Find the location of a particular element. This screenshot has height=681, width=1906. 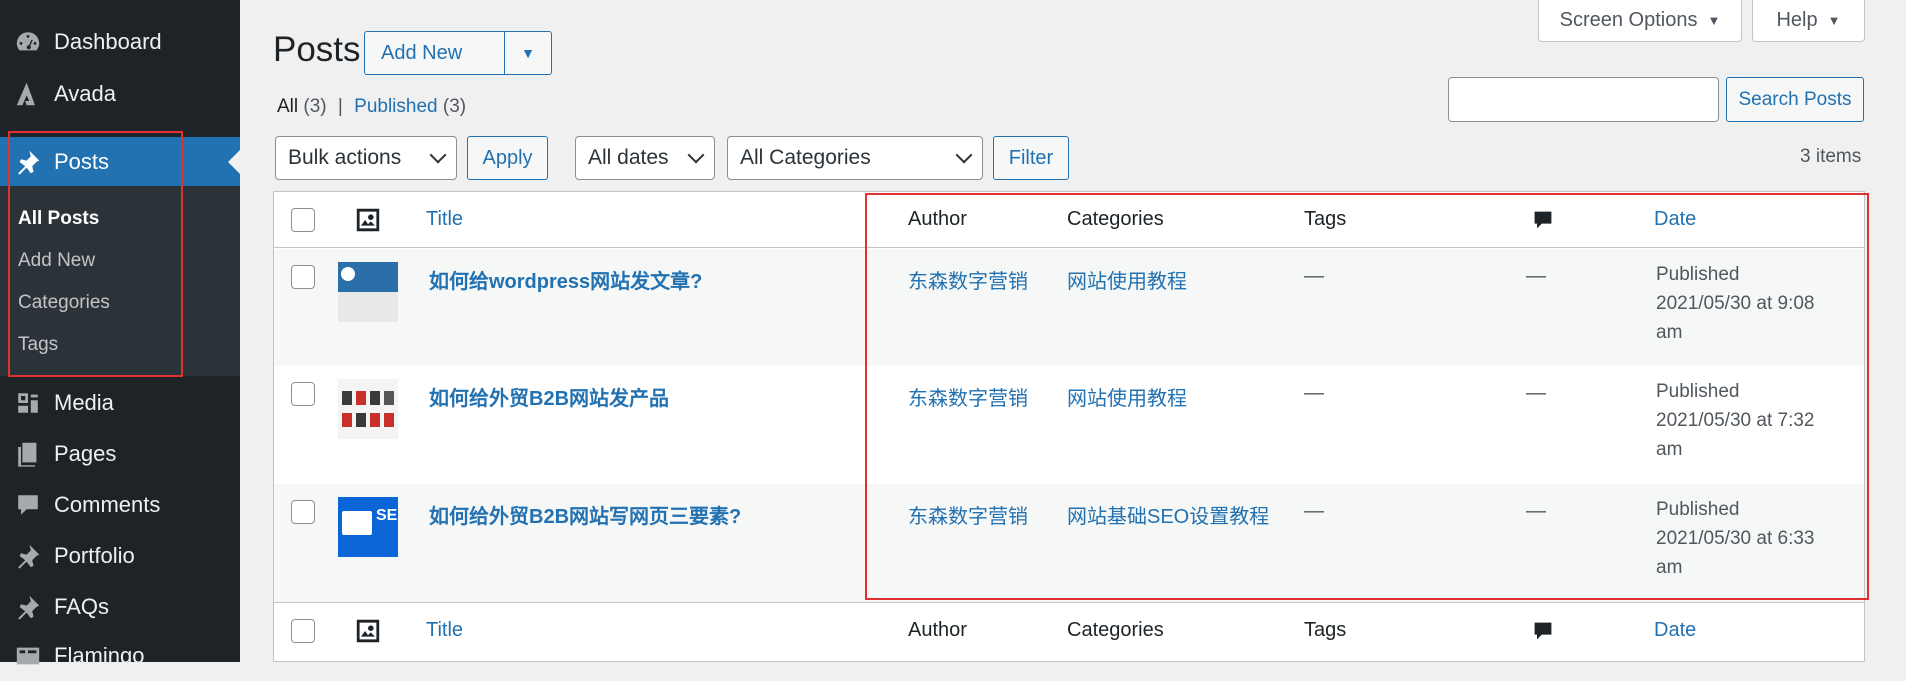

dashboard-icon is located at coordinates (28, 42).